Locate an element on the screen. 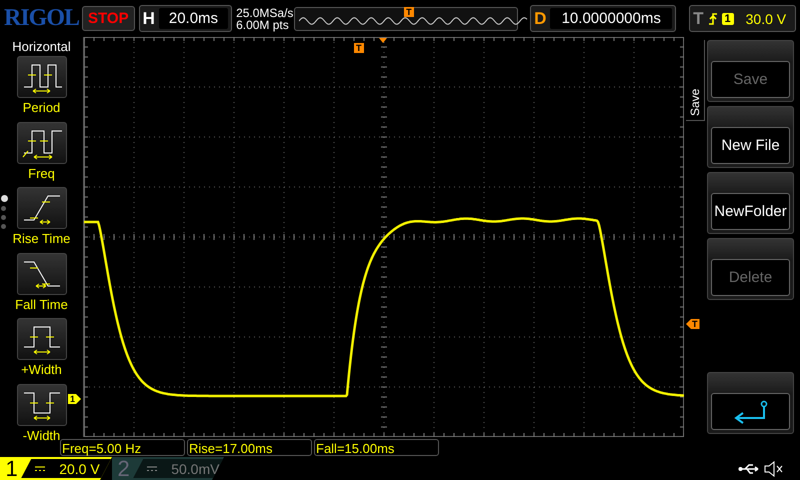  brand-logo: RIGOL is located at coordinates (41, 18).